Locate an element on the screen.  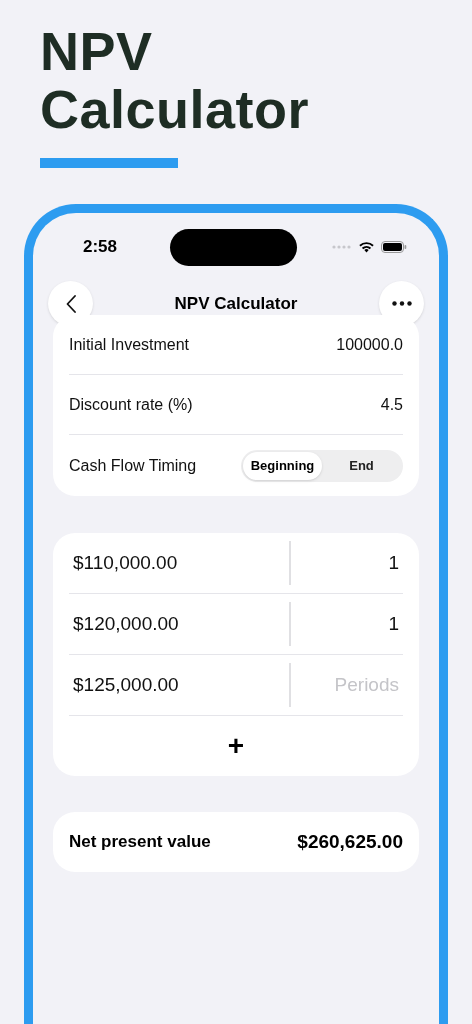
setting-label: Initial Investment is located at coordinates (129, 344).